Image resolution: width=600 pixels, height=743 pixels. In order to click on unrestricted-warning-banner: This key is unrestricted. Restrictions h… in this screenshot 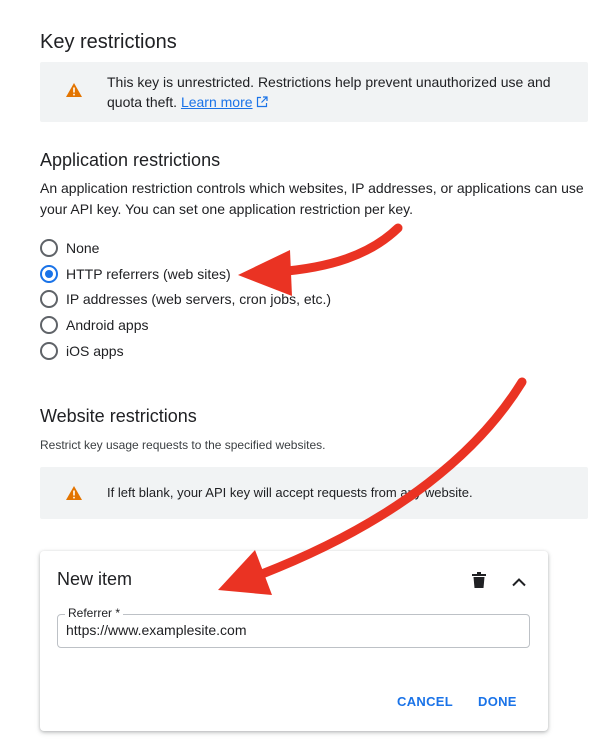, I will do `click(314, 92)`.